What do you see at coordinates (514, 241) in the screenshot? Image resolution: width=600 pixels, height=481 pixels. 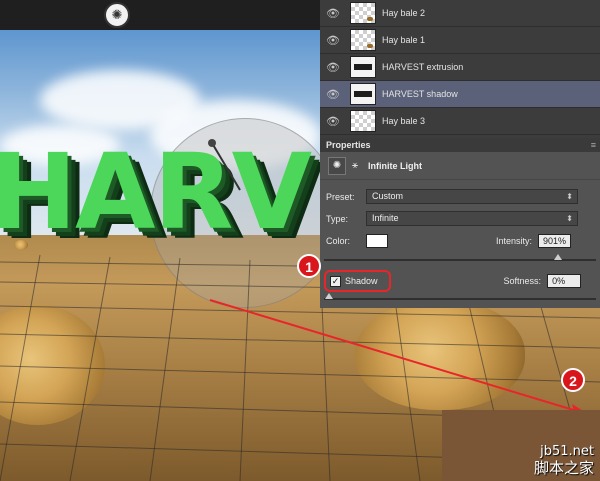 I see `intensity-label: Intensity:` at bounding box center [514, 241].